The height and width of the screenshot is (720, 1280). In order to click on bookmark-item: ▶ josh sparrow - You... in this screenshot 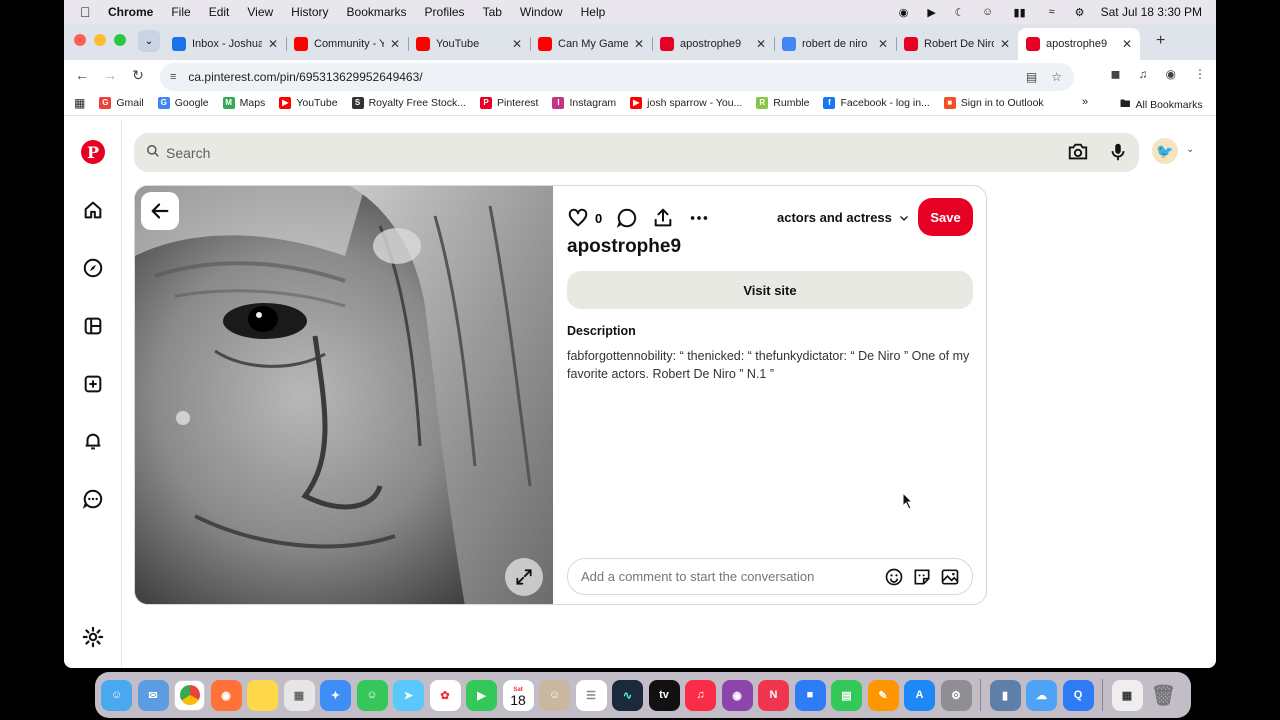, I will do `click(686, 102)`.